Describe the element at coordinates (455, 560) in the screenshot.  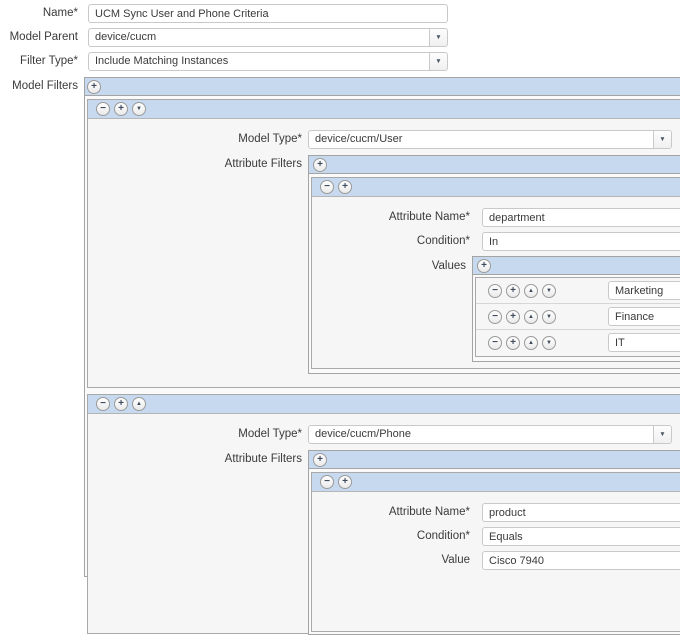
I see `value-label: Value` at that location.